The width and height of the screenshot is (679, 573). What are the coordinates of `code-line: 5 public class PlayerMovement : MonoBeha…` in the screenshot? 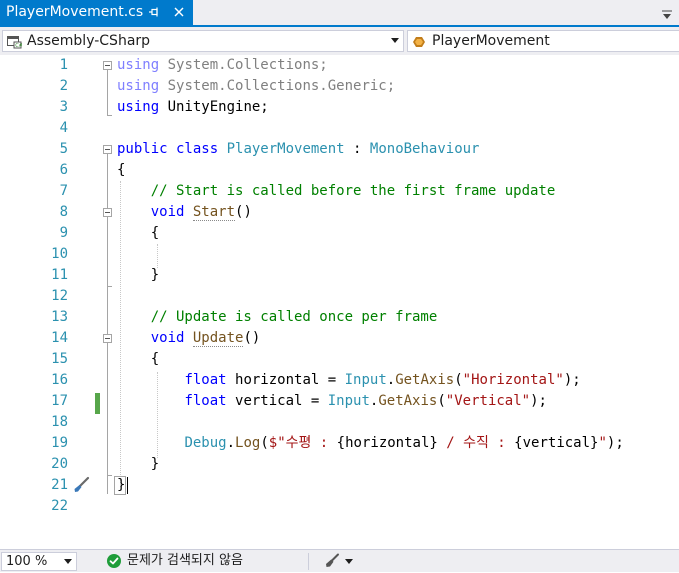 It's located at (339, 149).